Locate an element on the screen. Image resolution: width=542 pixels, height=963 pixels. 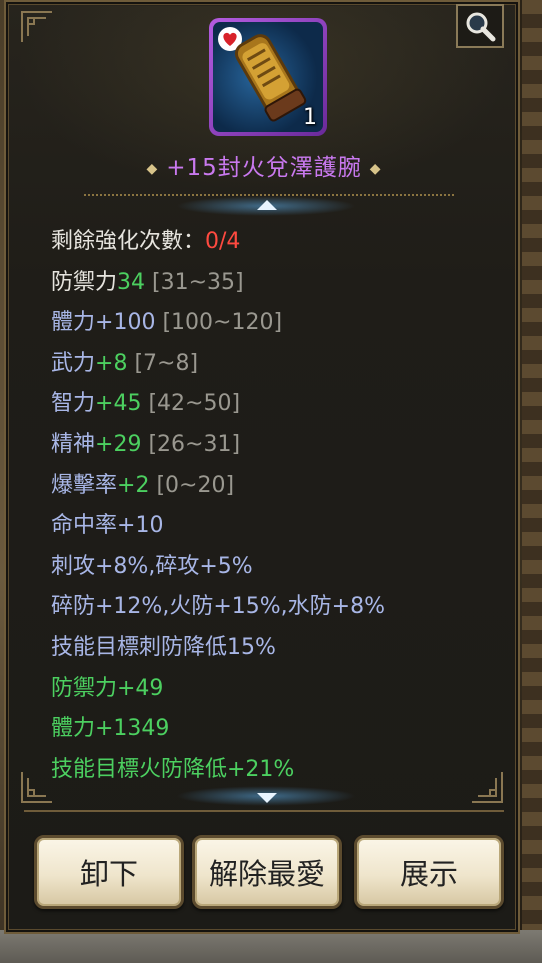
stat-value: +10 is located at coordinates (140, 526).